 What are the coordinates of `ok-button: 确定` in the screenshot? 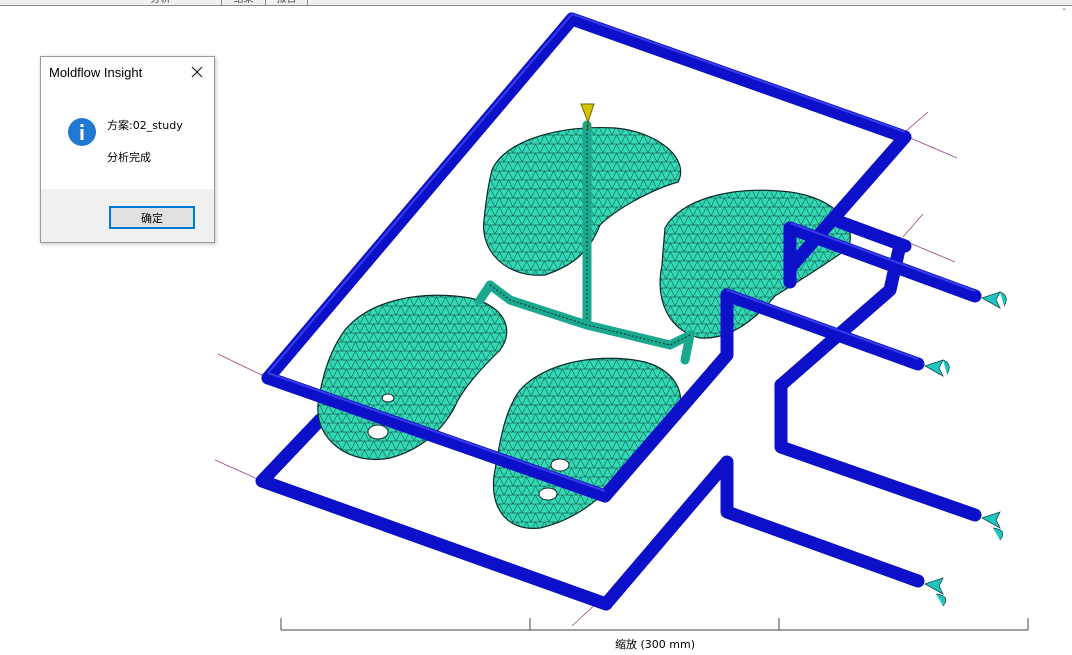 It's located at (152, 217).